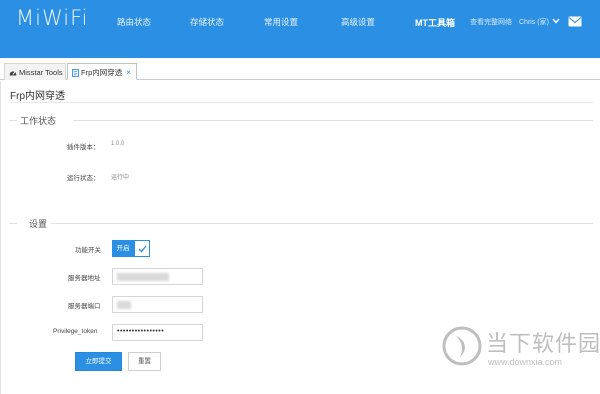 The height and width of the screenshot is (394, 600). Describe the element at coordinates (207, 22) in the screenshot. I see `nav-storage-status: 存储状态` at that location.